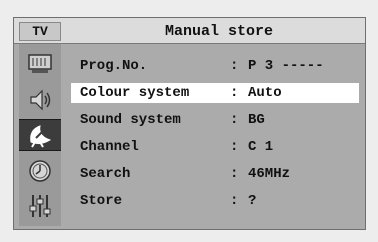 This screenshot has height=242, width=378. Describe the element at coordinates (286, 66) in the screenshot. I see `menu-row-value: P 3 -----` at that location.